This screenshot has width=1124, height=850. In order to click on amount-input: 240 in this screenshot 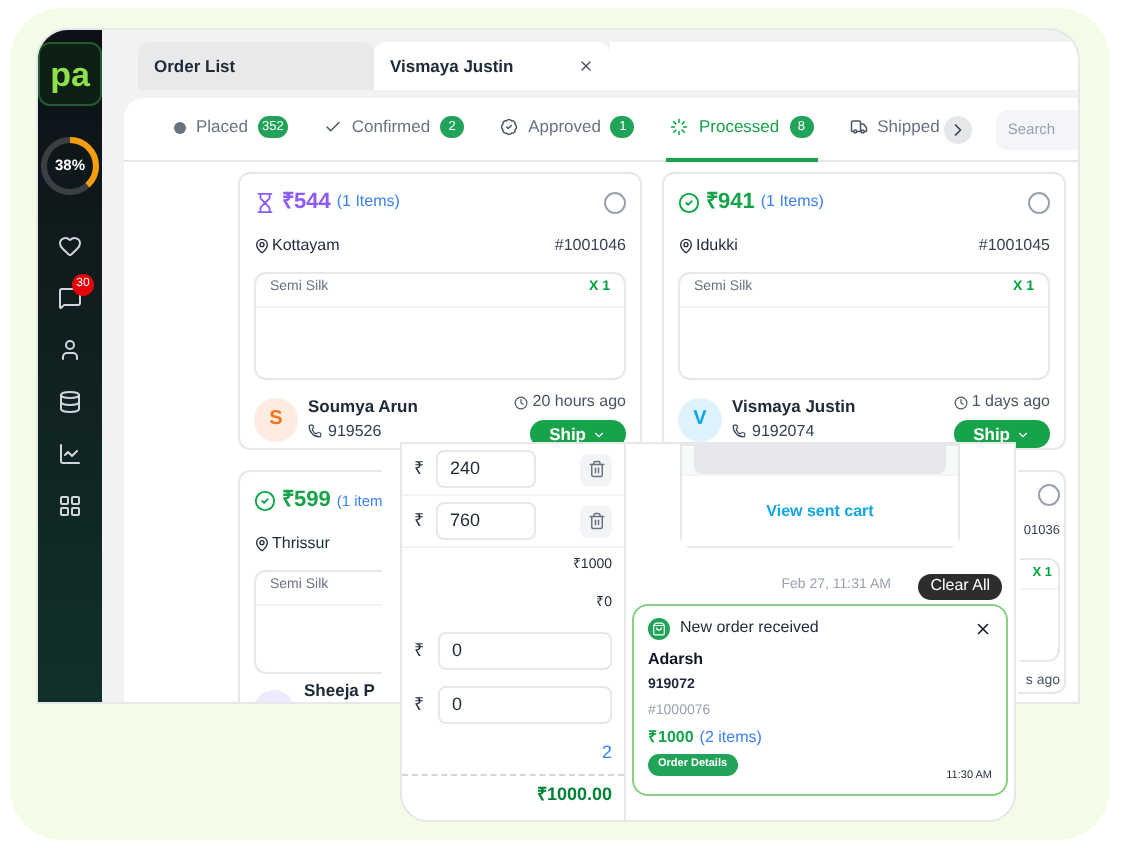, I will do `click(486, 469)`.